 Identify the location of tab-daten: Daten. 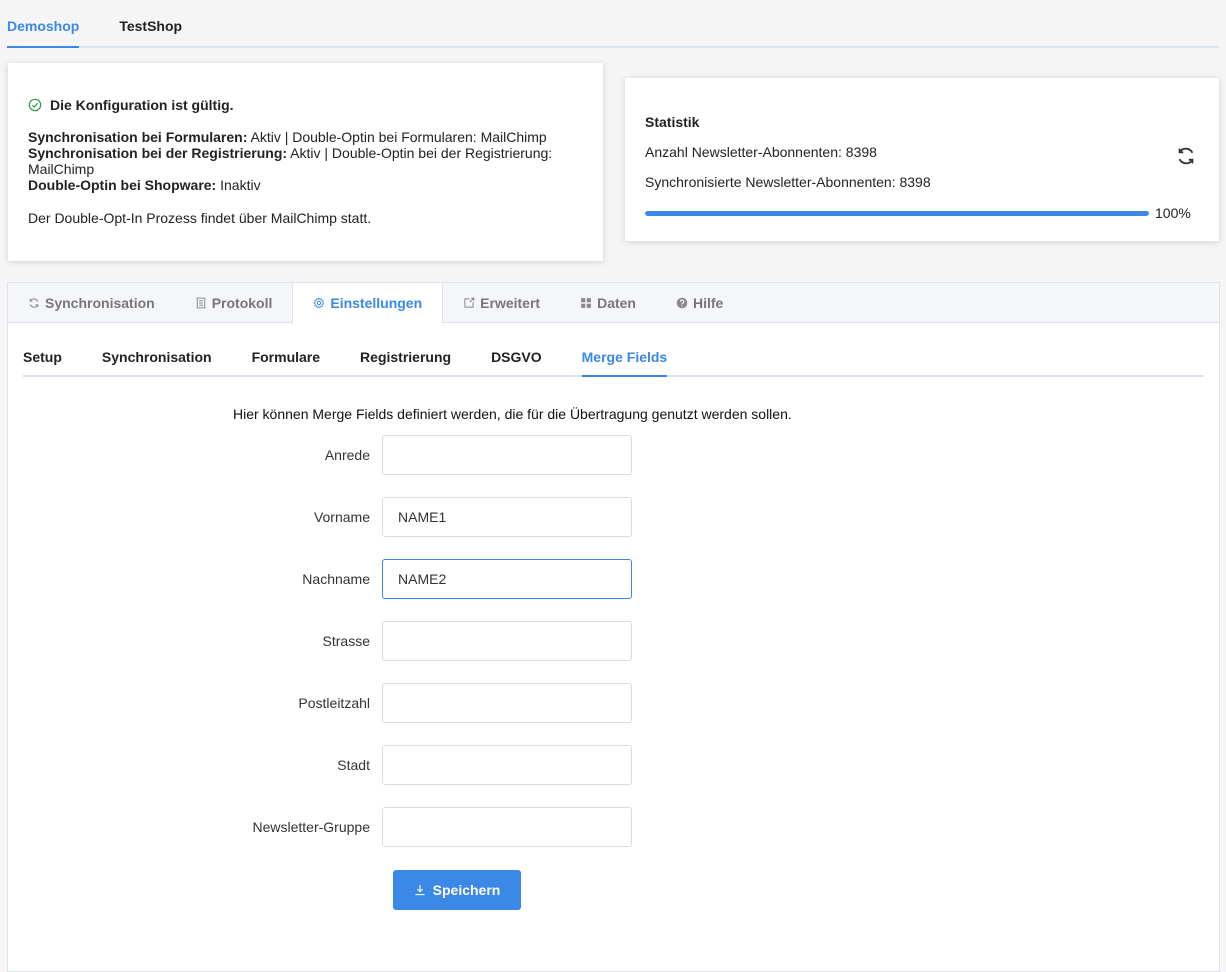
(608, 302).